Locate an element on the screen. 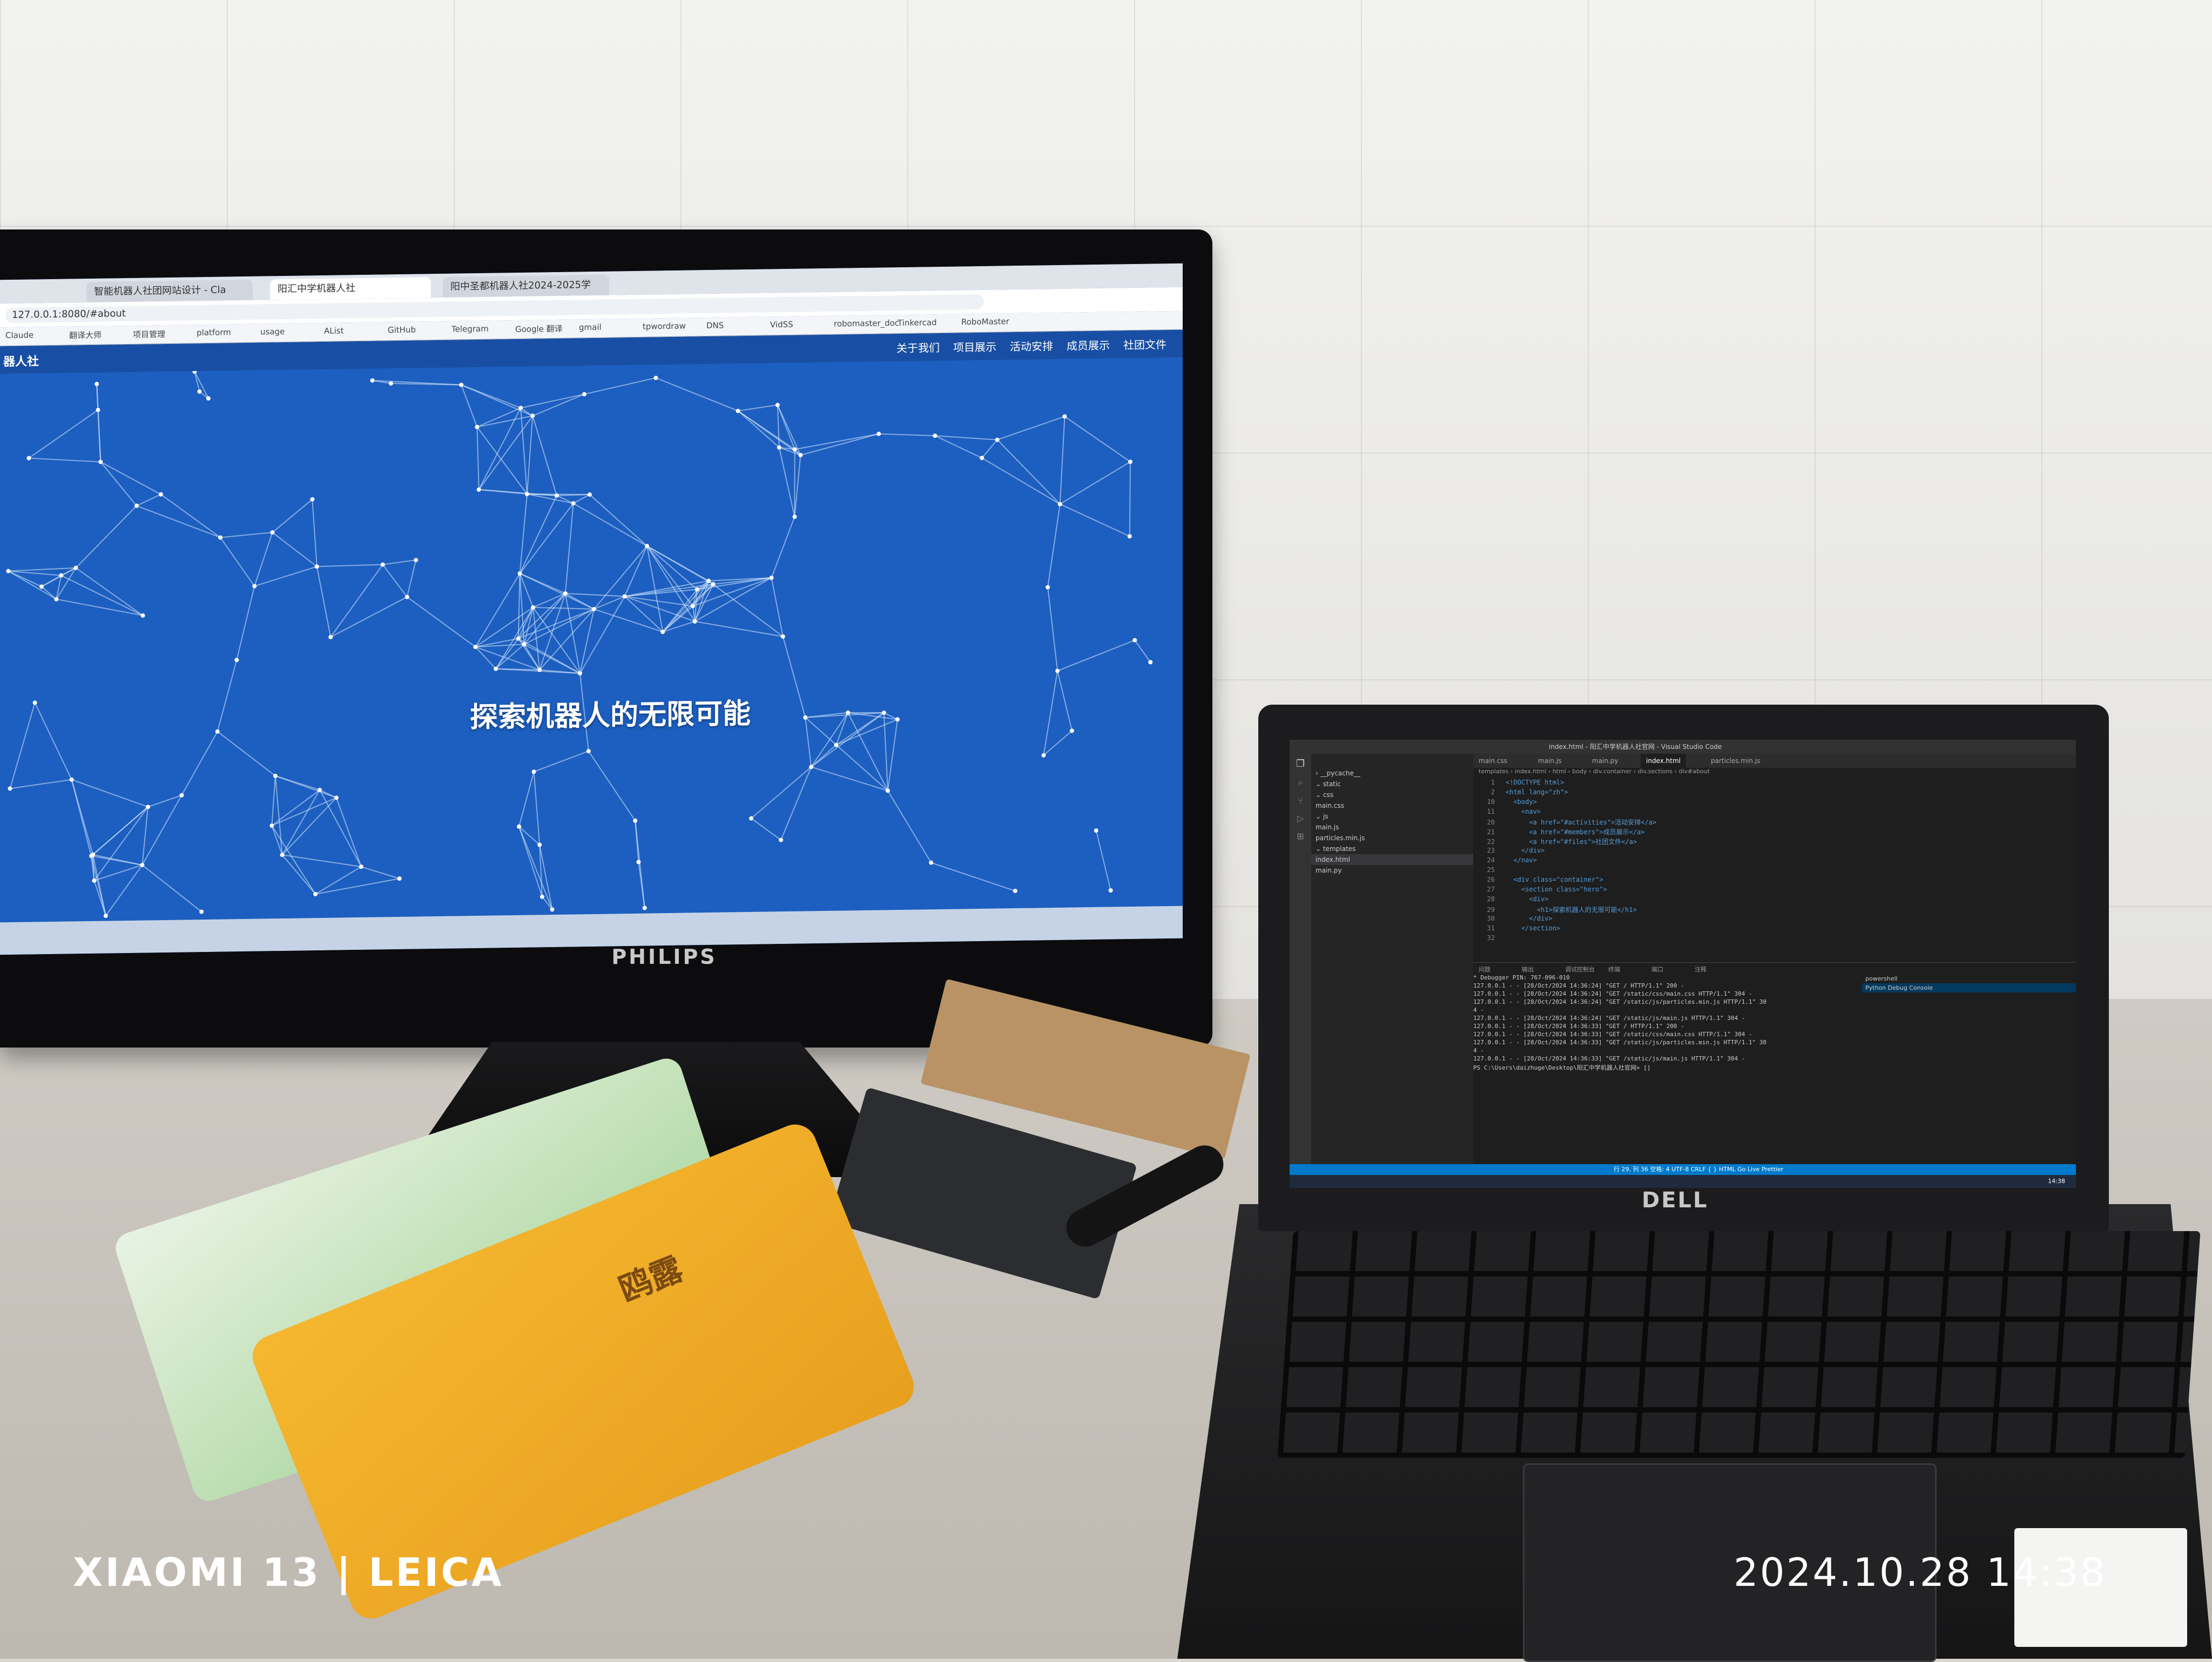  bookmark-item: Tinkercad is located at coordinates (917, 322).